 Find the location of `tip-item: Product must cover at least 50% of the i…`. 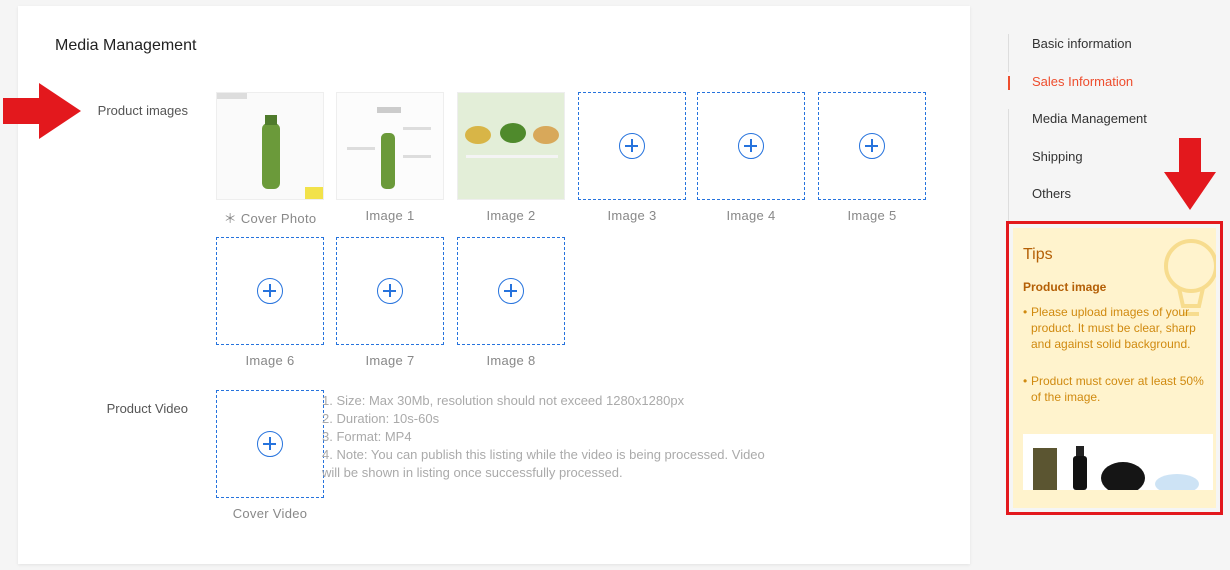

tip-item: Product must cover at least 50% of the i… is located at coordinates (1118, 389).